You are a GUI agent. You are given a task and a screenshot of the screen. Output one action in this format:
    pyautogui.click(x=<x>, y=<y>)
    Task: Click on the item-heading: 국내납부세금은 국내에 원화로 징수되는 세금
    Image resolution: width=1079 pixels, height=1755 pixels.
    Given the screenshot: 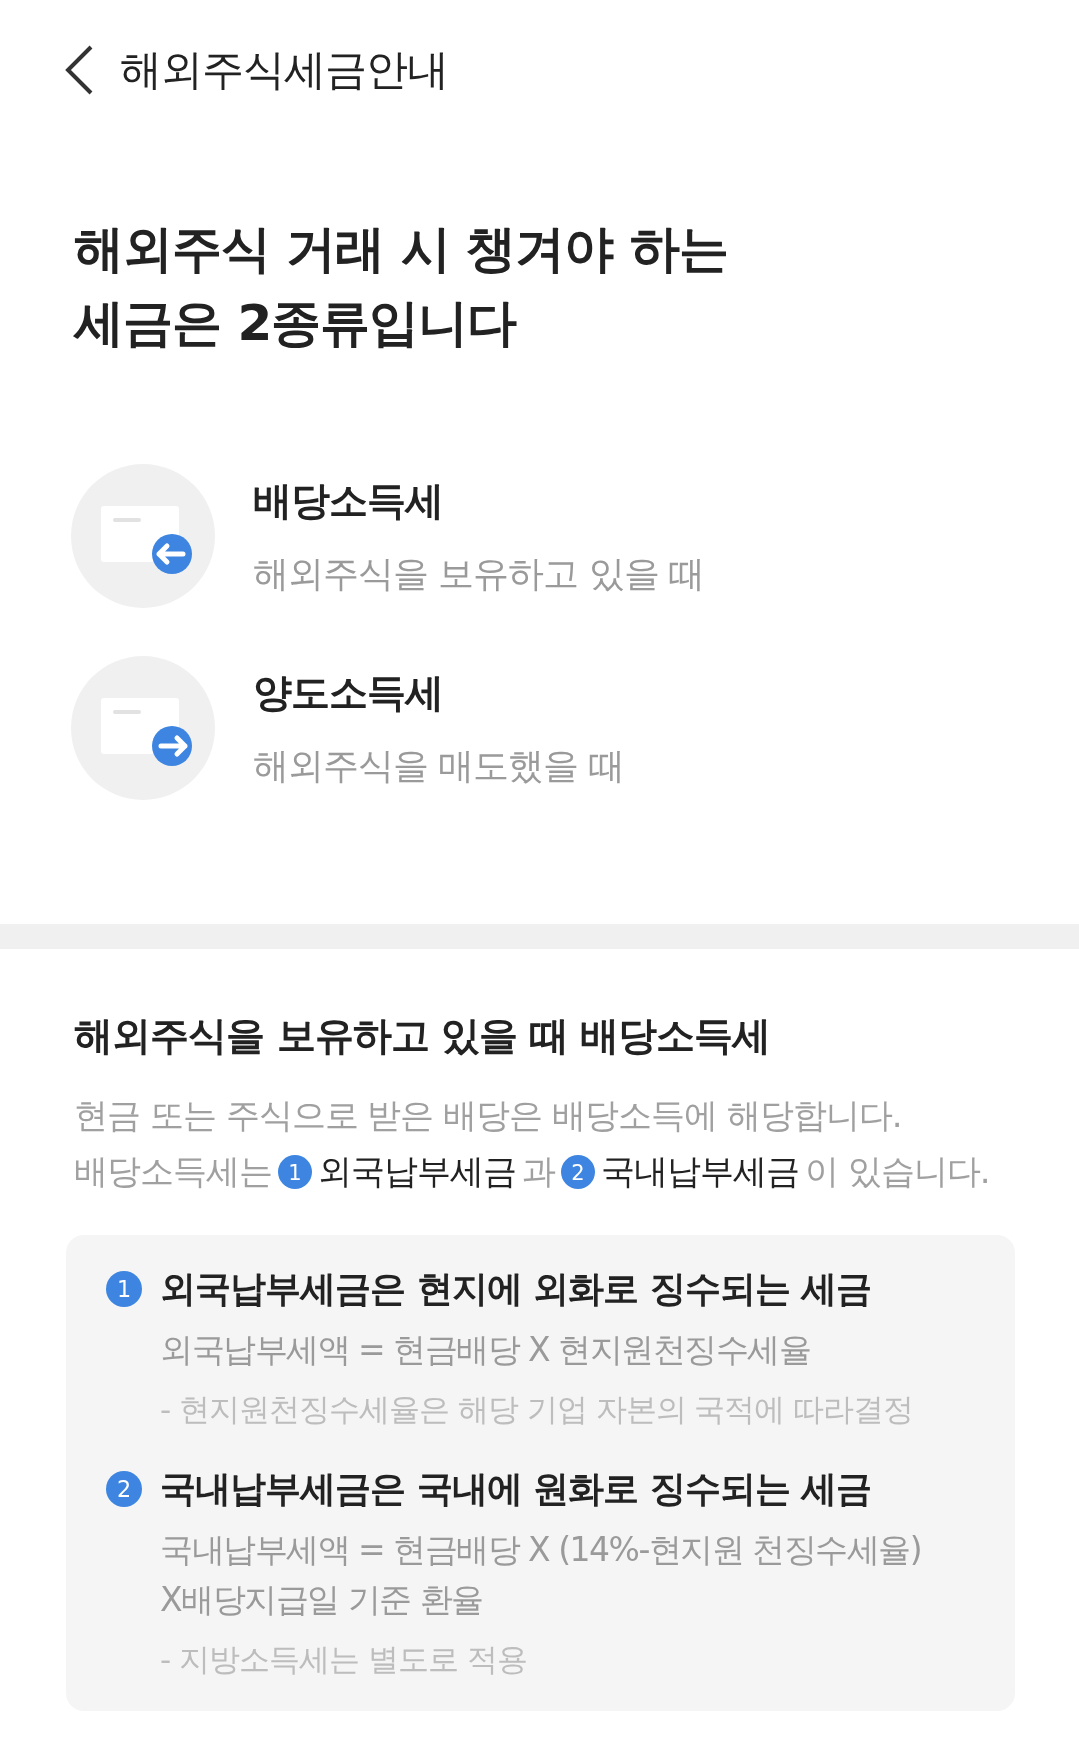 What is the action you would take?
    pyautogui.click(x=516, y=1489)
    